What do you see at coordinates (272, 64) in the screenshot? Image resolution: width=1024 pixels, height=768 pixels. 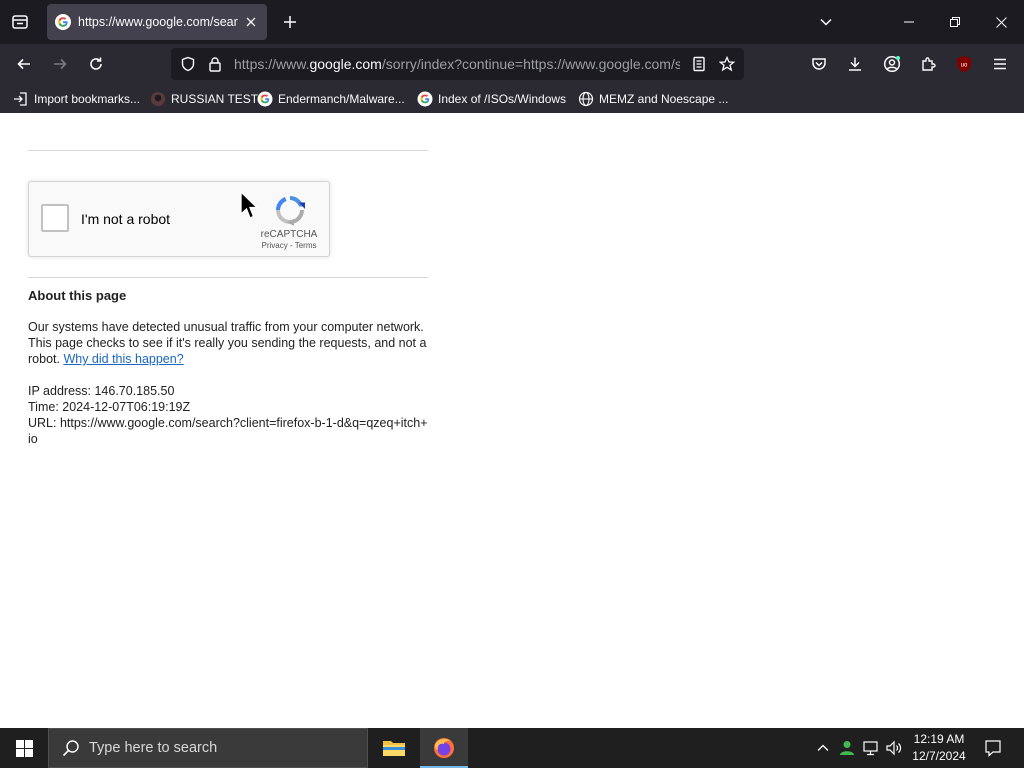 I see `url-prefix: https://www.` at bounding box center [272, 64].